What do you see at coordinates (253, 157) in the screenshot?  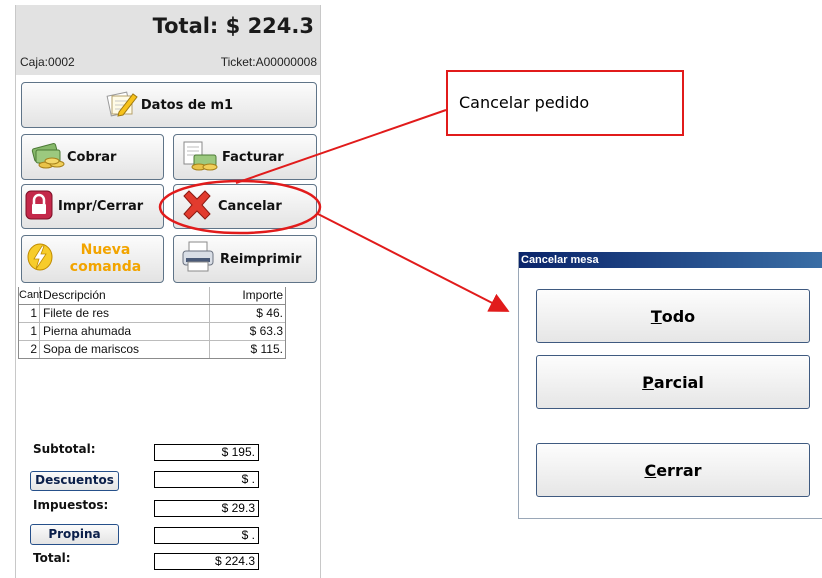 I see `facturar-label: Facturar` at bounding box center [253, 157].